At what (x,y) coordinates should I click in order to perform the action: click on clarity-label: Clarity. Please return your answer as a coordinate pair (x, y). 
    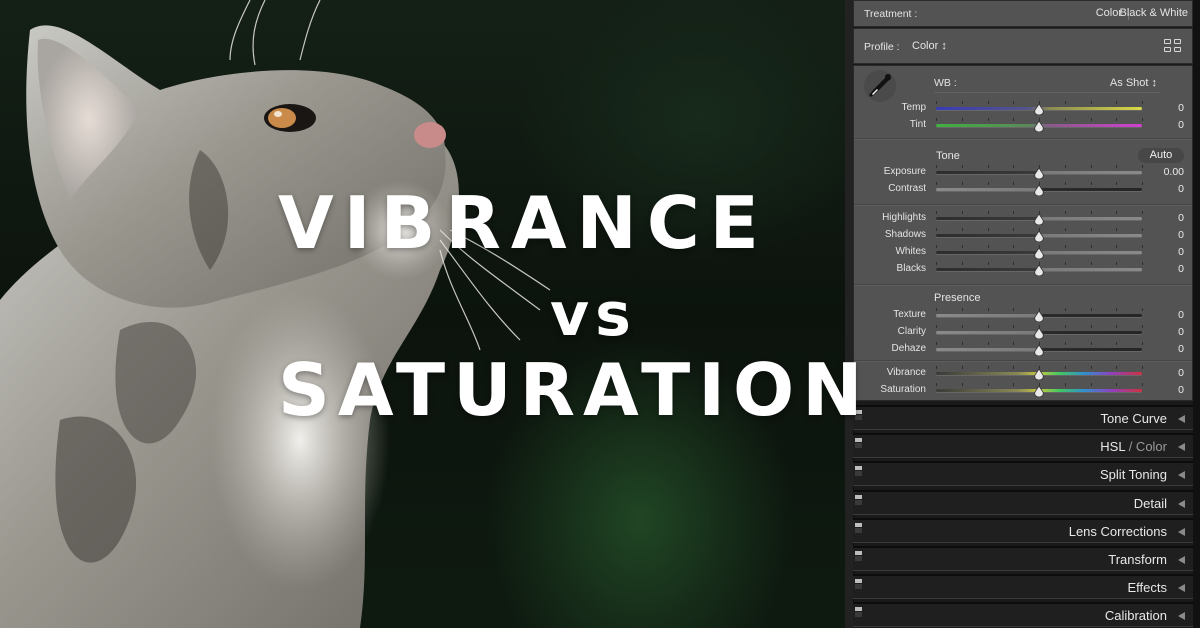
    Looking at the image, I should click on (911, 331).